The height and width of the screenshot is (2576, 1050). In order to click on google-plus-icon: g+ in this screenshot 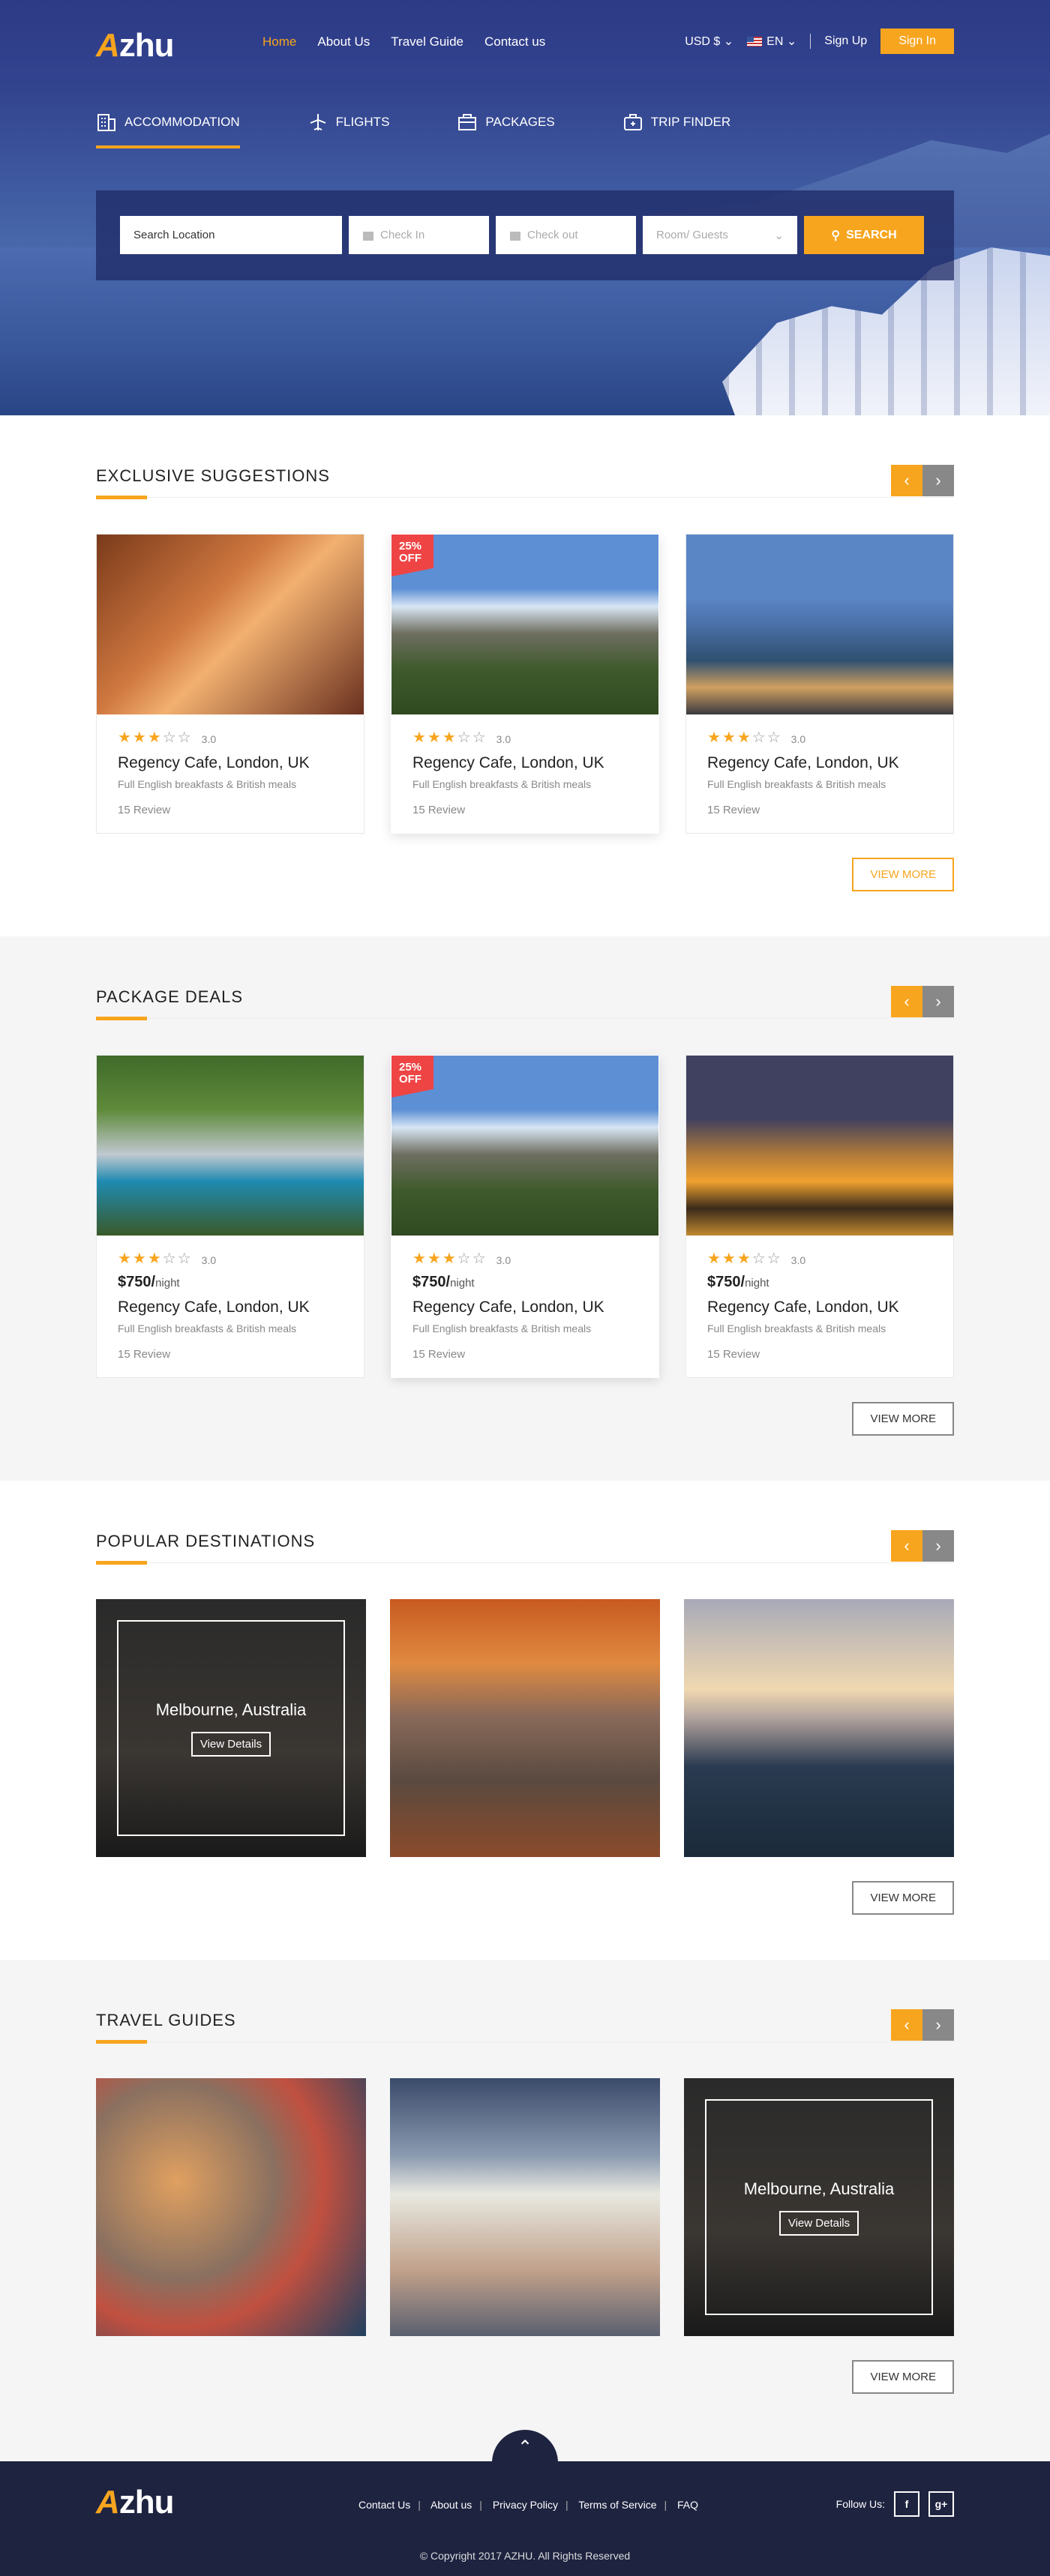, I will do `click(941, 2504)`.